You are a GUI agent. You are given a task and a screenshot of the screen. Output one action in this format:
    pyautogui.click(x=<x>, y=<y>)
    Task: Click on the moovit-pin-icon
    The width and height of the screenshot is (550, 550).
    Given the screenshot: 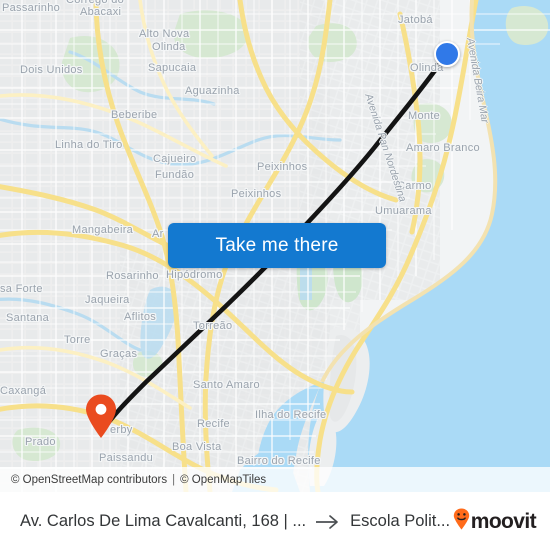 What is the action you would take?
    pyautogui.click(x=461, y=521)
    